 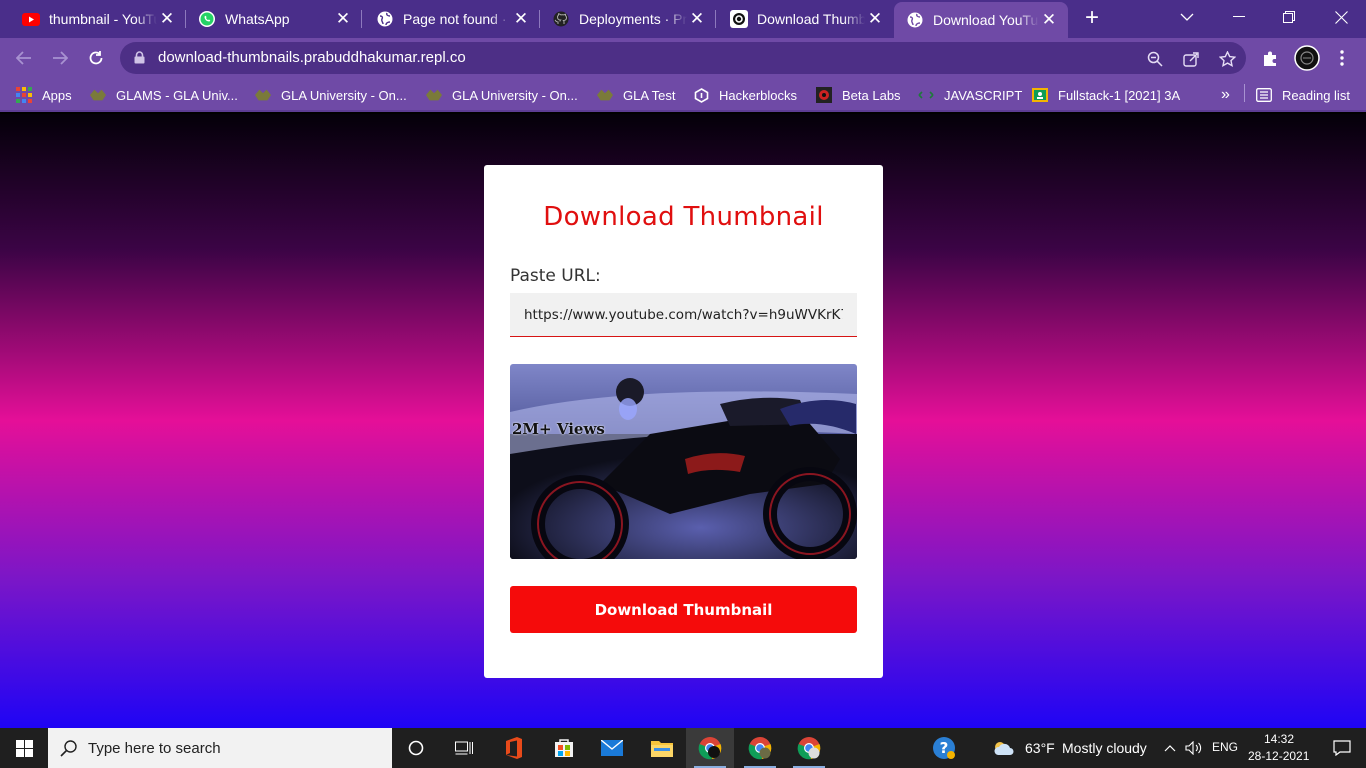 I want to click on microsoft-store-app, so click(x=564, y=748).